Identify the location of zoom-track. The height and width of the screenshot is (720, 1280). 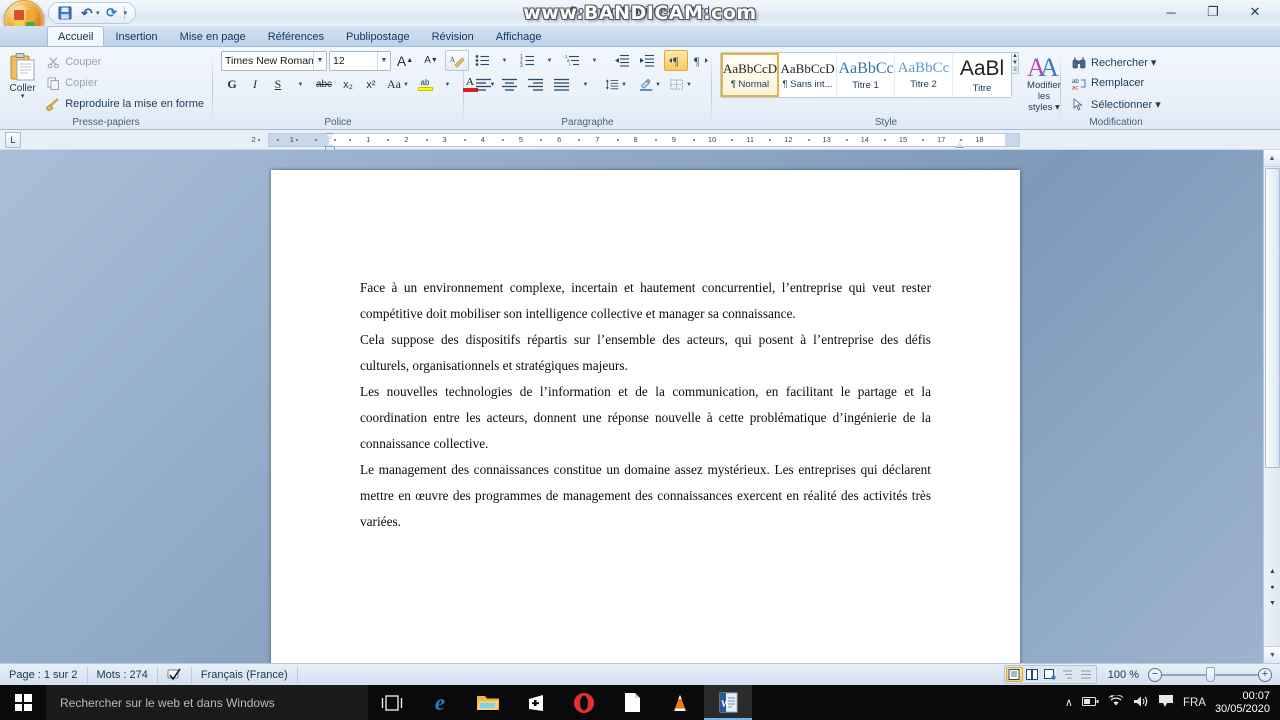
(1210, 674).